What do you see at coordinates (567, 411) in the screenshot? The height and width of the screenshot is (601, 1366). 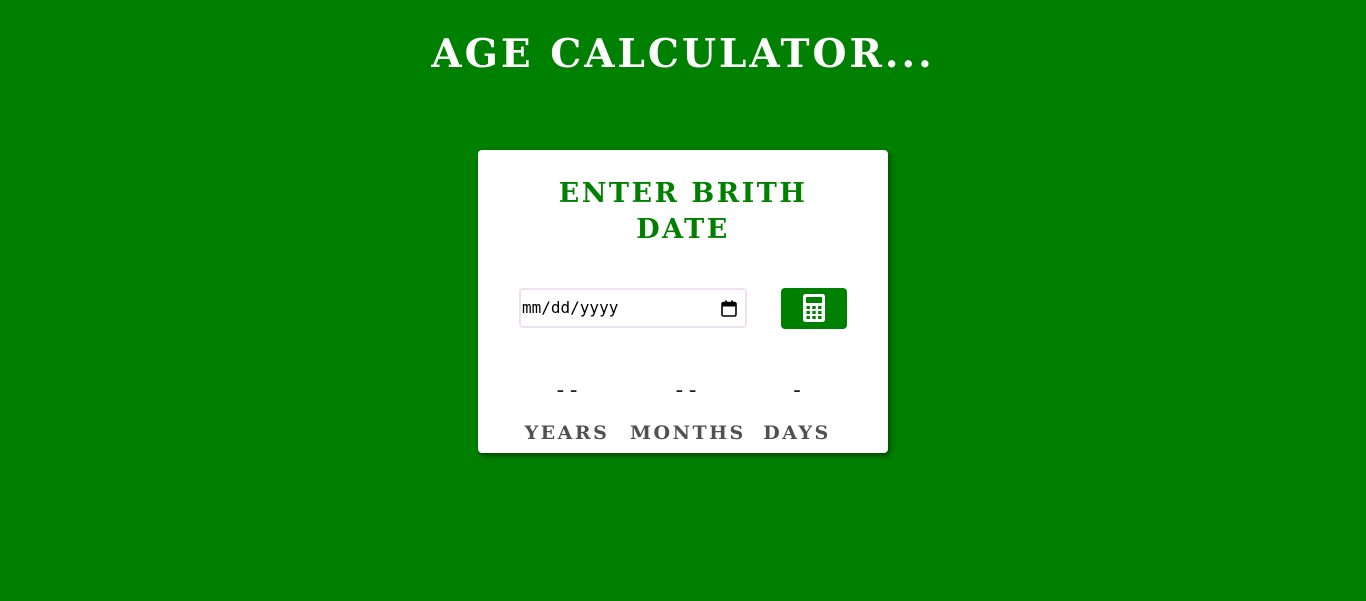 I see `result-years: -- YEARS` at bounding box center [567, 411].